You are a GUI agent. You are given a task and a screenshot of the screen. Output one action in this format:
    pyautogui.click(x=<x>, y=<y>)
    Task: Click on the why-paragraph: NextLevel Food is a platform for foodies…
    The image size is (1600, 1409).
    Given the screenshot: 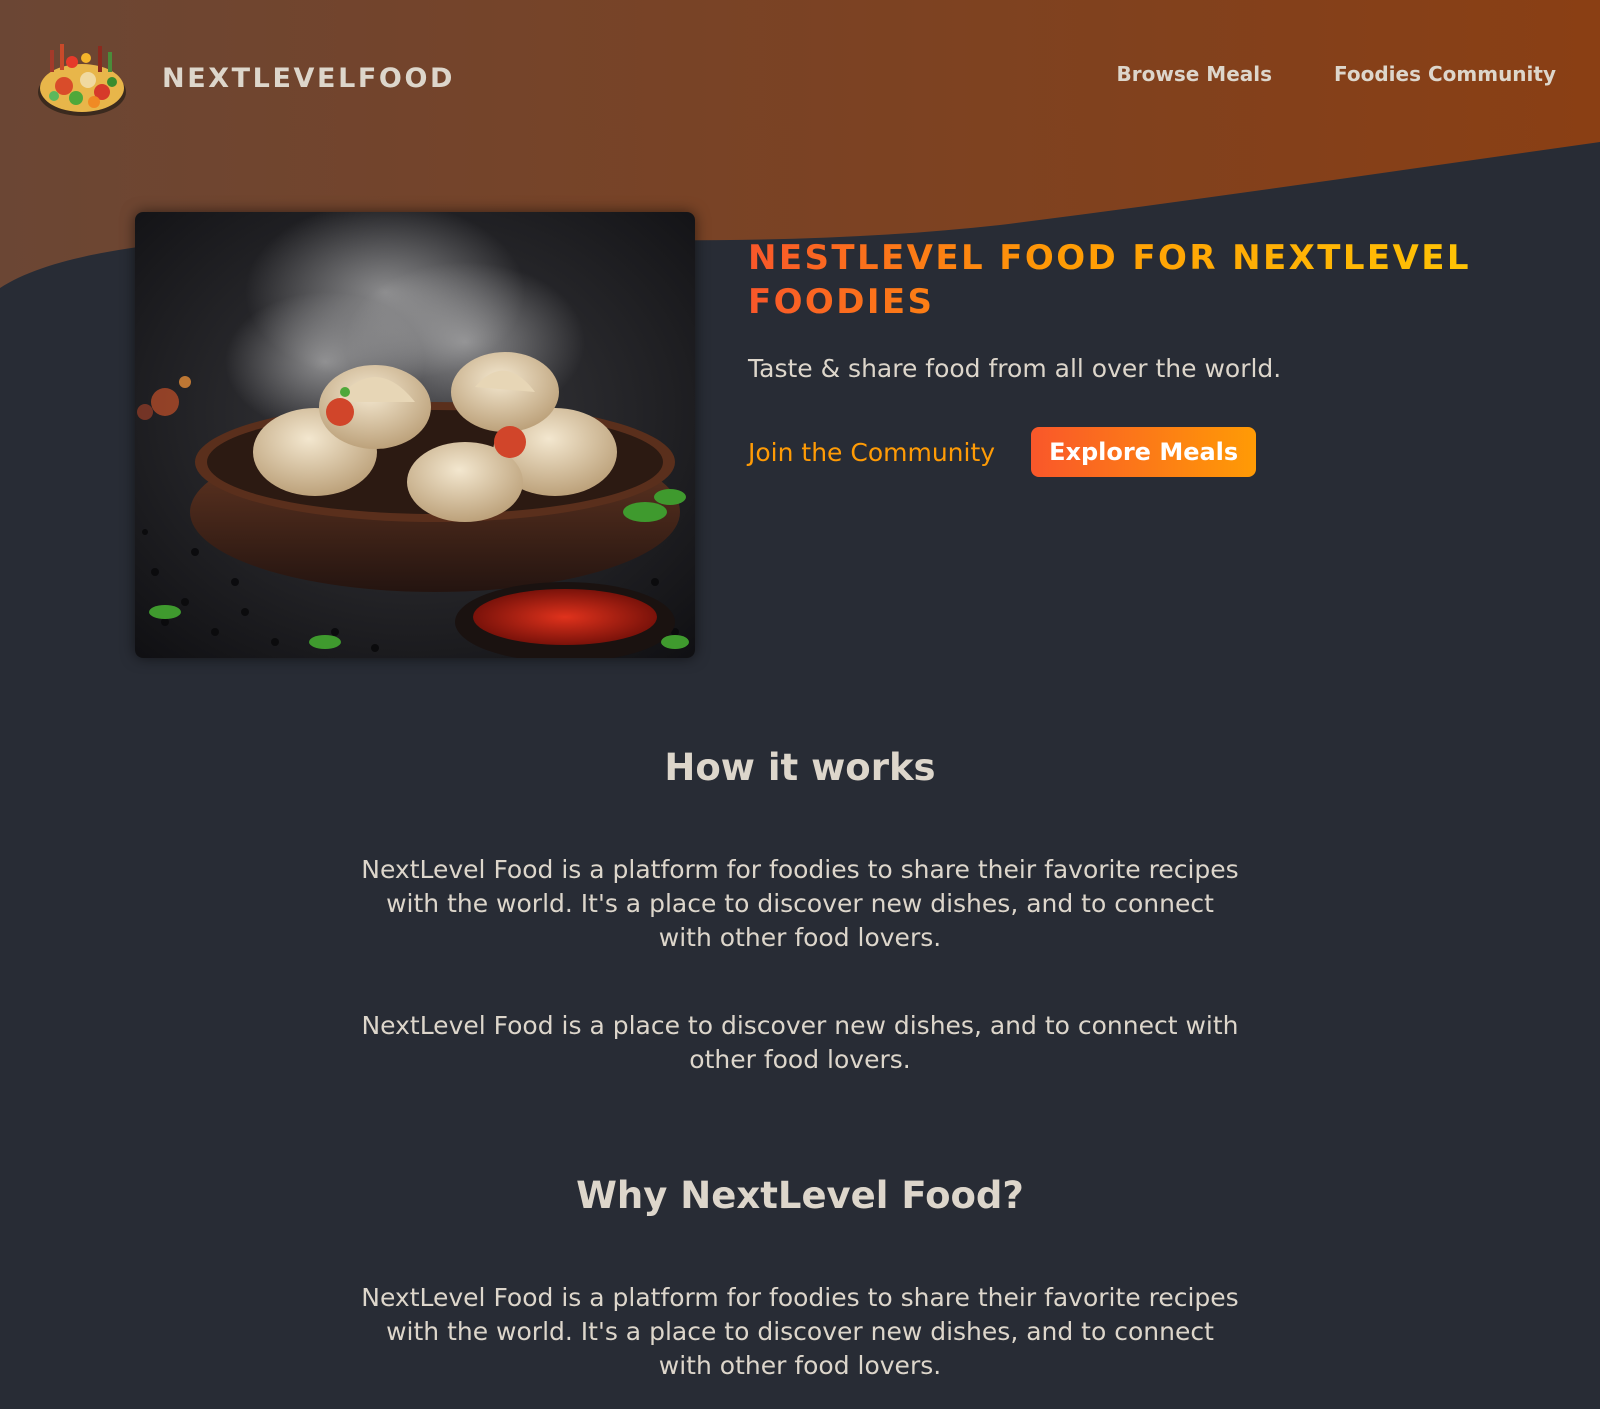 What is the action you would take?
    pyautogui.click(x=800, y=1331)
    